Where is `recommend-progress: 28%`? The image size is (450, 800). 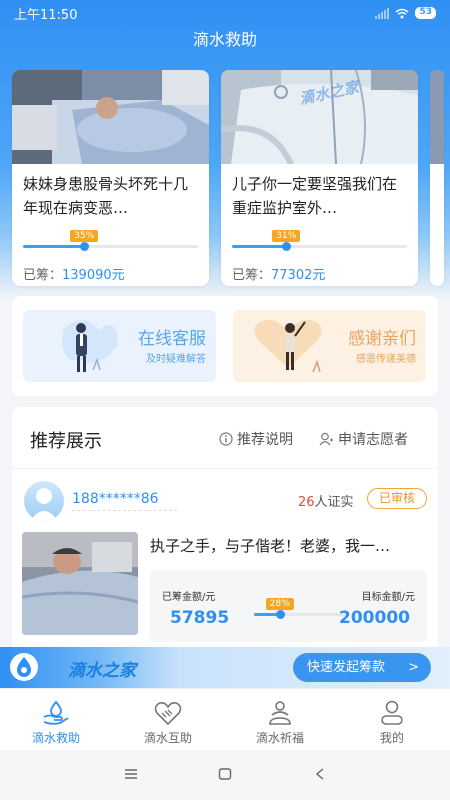
recommend-progress: 28% is located at coordinates (300, 609).